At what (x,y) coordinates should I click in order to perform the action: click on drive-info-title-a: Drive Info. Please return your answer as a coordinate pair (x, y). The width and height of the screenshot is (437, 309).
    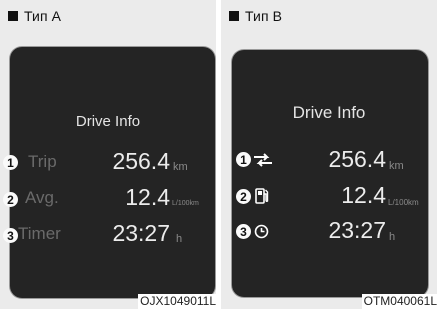
    Looking at the image, I should click on (108, 121).